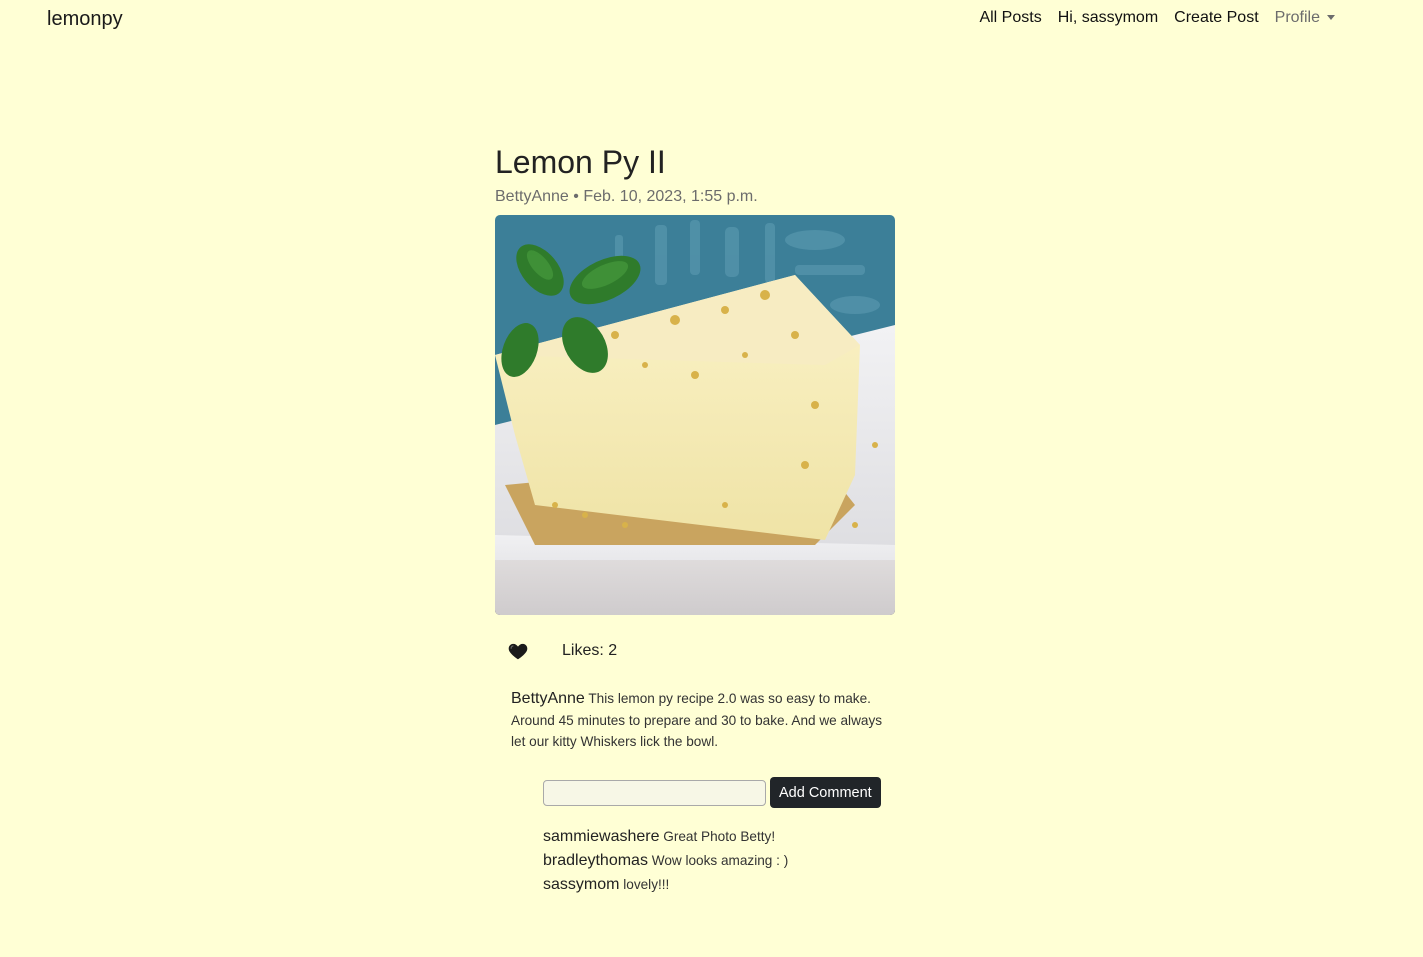  Describe the element at coordinates (532, 196) in the screenshot. I see `post-author: BettyAnne` at that location.